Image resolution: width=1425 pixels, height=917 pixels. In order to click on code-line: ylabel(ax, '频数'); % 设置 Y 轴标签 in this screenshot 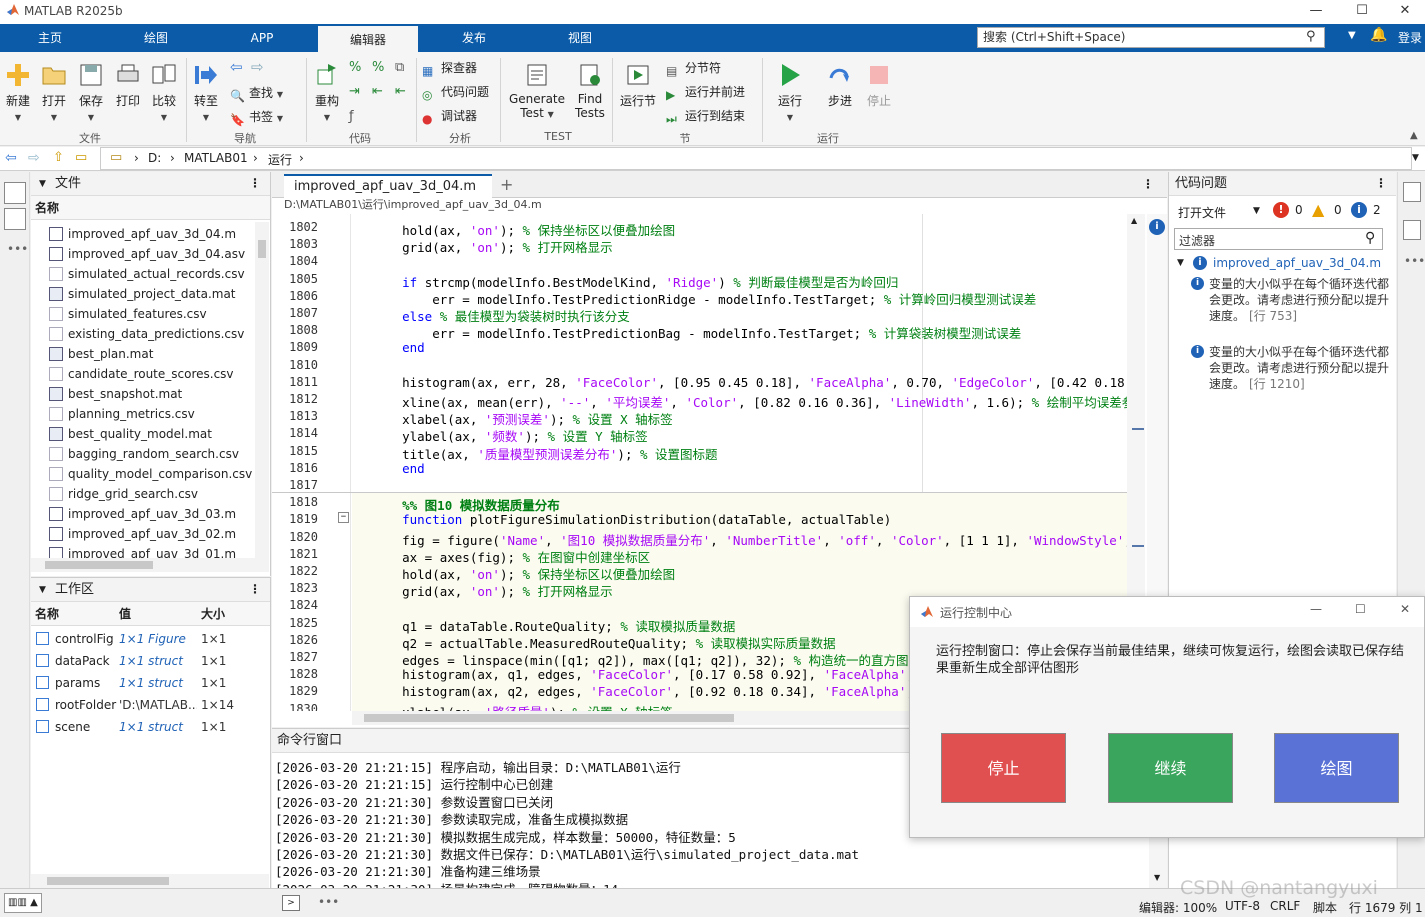, I will do `click(510, 435)`.